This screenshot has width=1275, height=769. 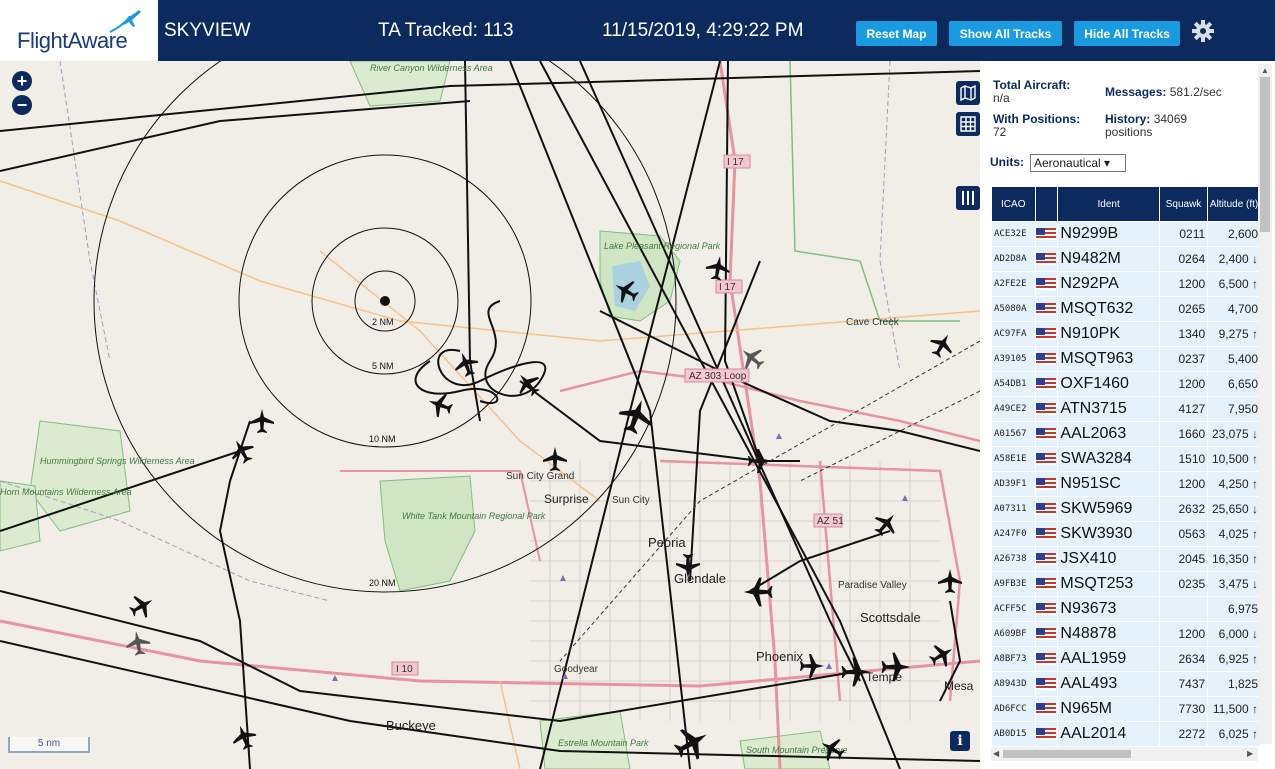 What do you see at coordinates (1183, 734) in the screenshot?
I see `squawk-cell: 2272` at bounding box center [1183, 734].